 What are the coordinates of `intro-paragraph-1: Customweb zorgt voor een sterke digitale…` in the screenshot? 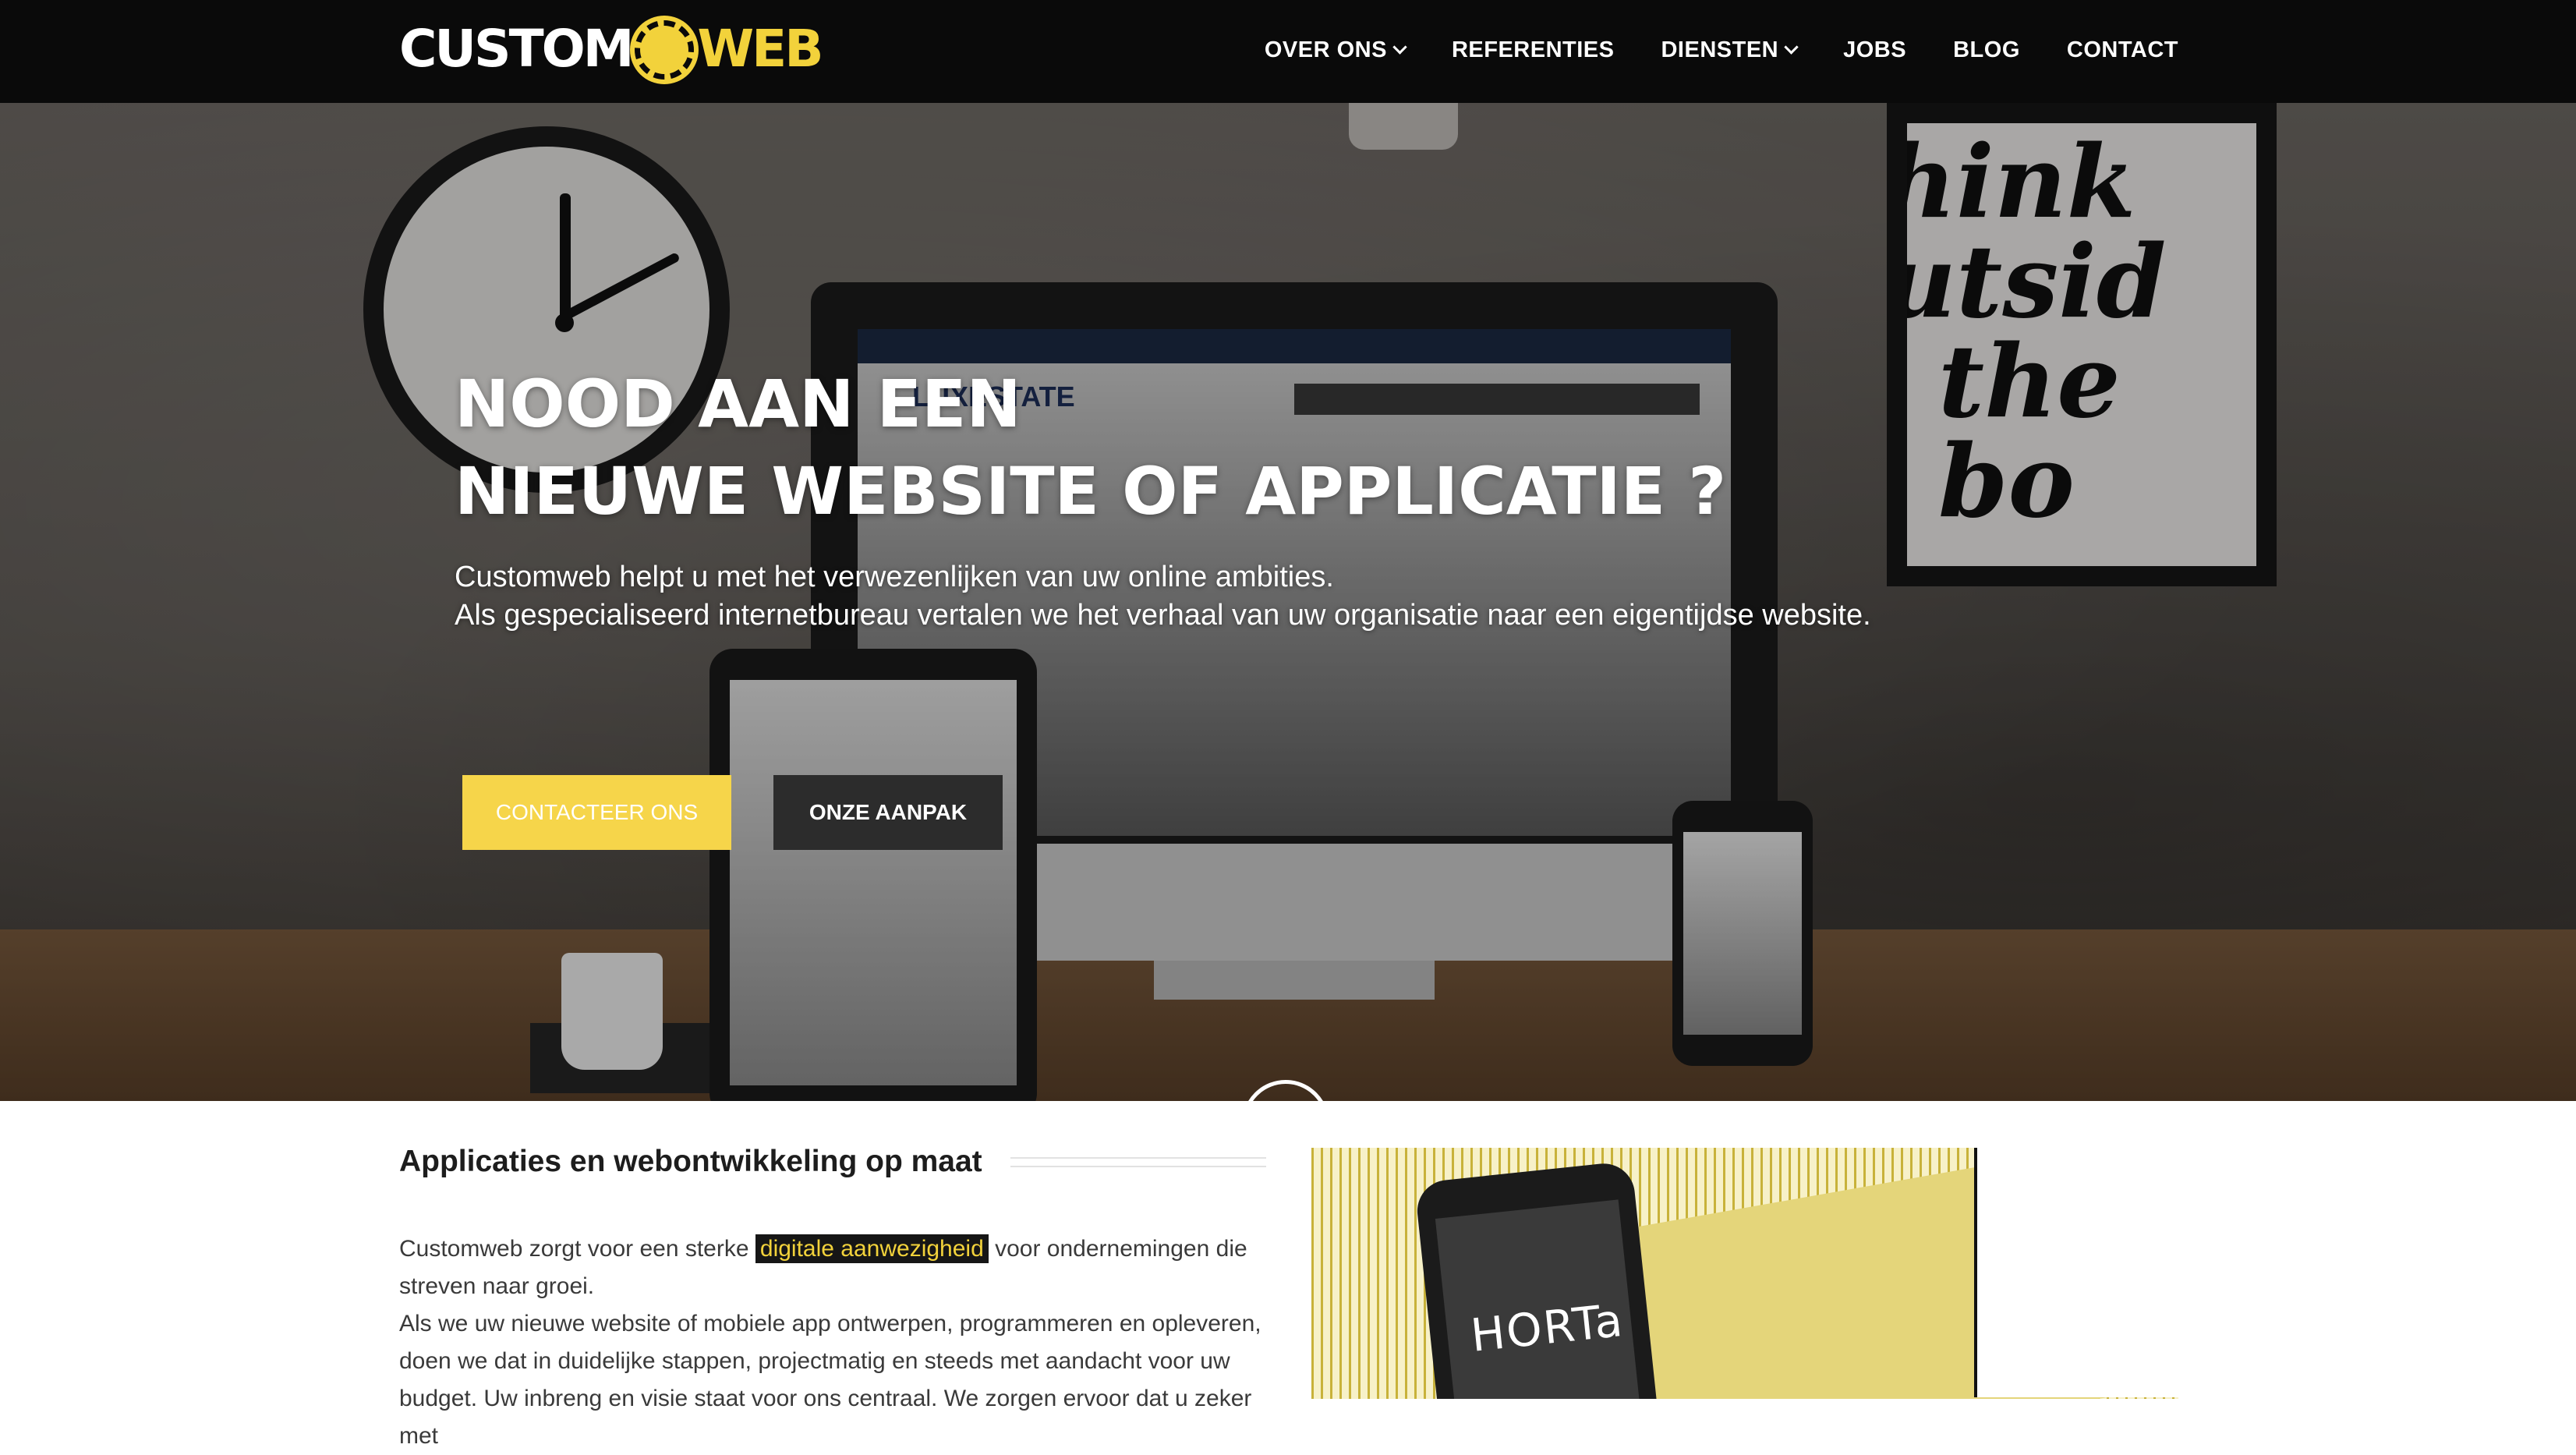 It's located at (832, 1267).